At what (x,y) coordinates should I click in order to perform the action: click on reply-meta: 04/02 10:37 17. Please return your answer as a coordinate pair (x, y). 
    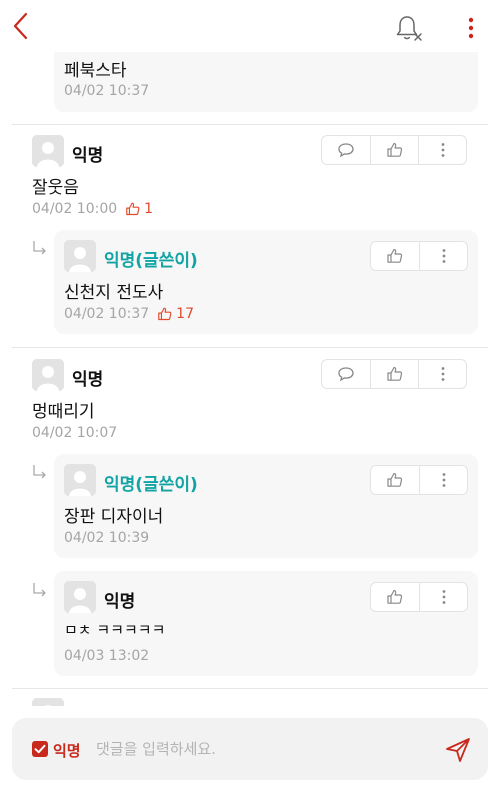
    Looking at the image, I should click on (129, 314).